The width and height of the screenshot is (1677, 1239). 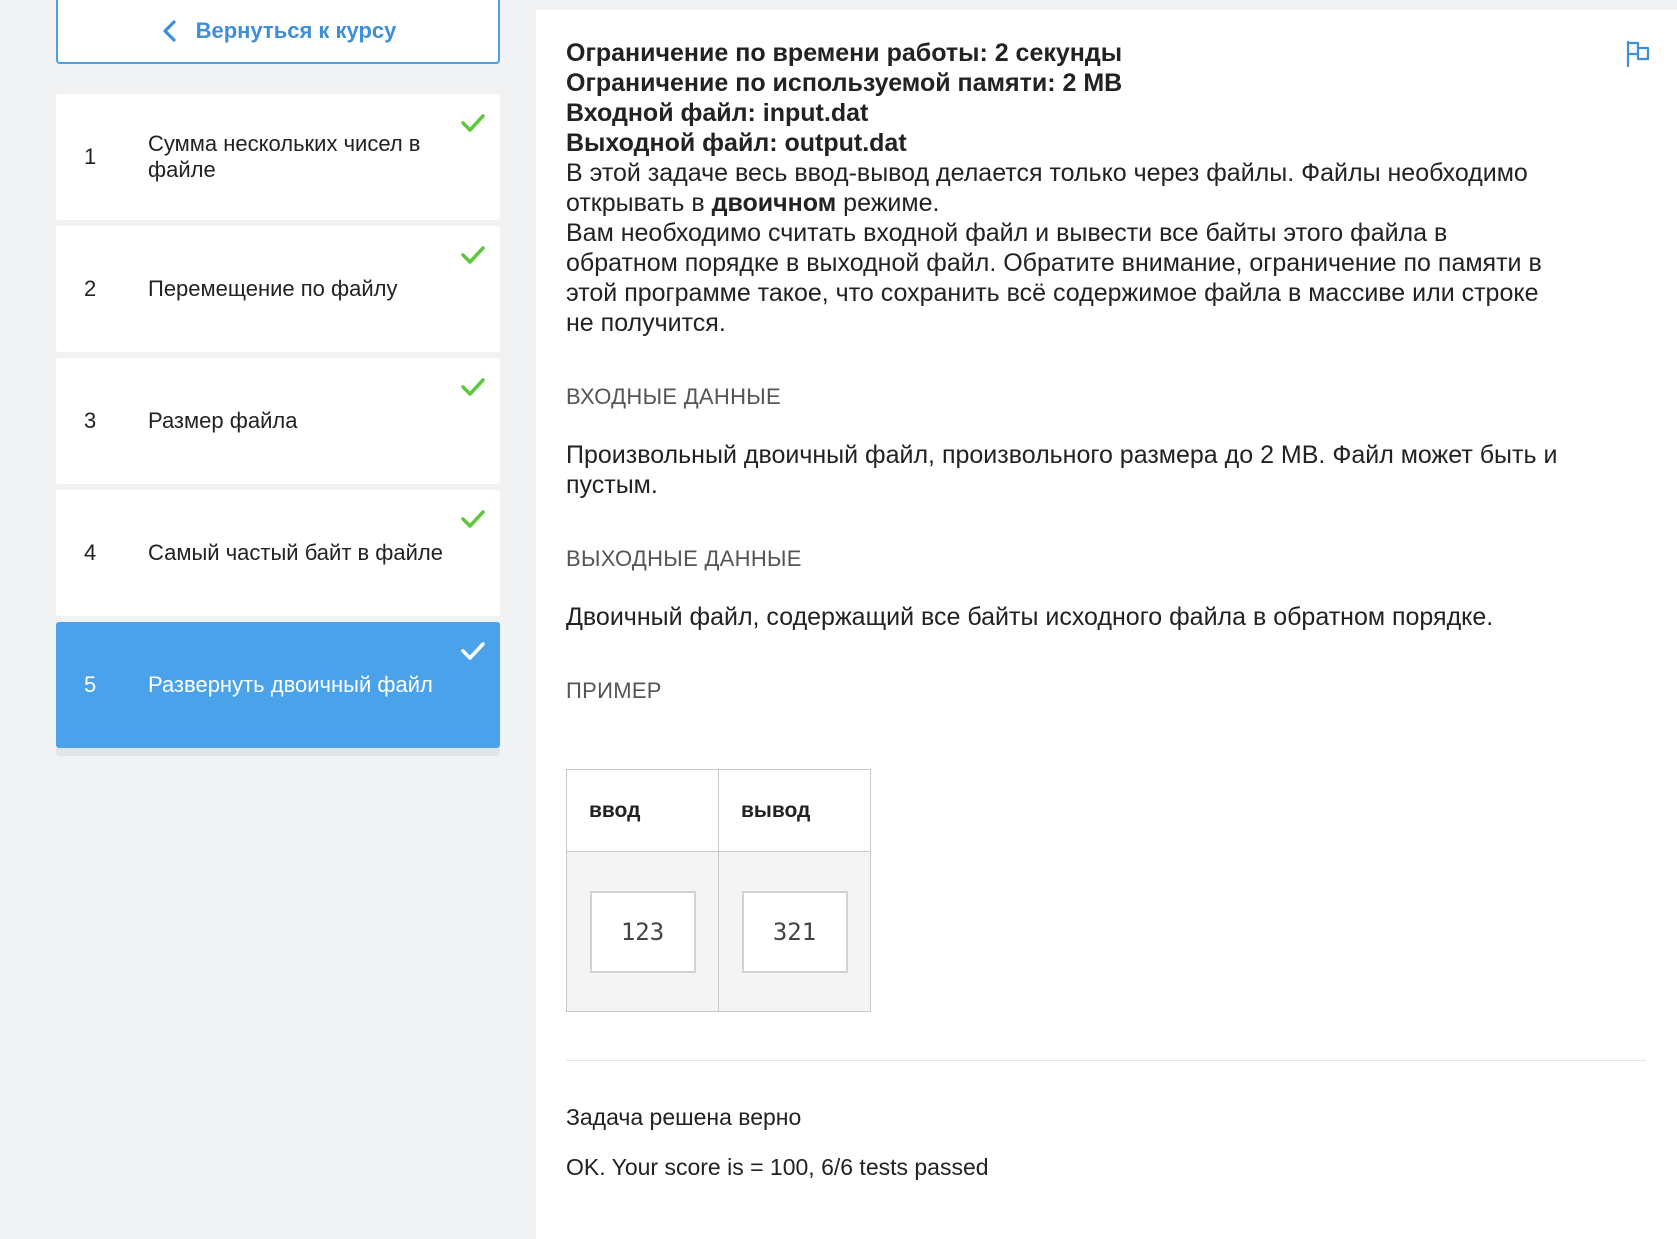 I want to click on example-table: ввод вывод 123 321, so click(x=718, y=890).